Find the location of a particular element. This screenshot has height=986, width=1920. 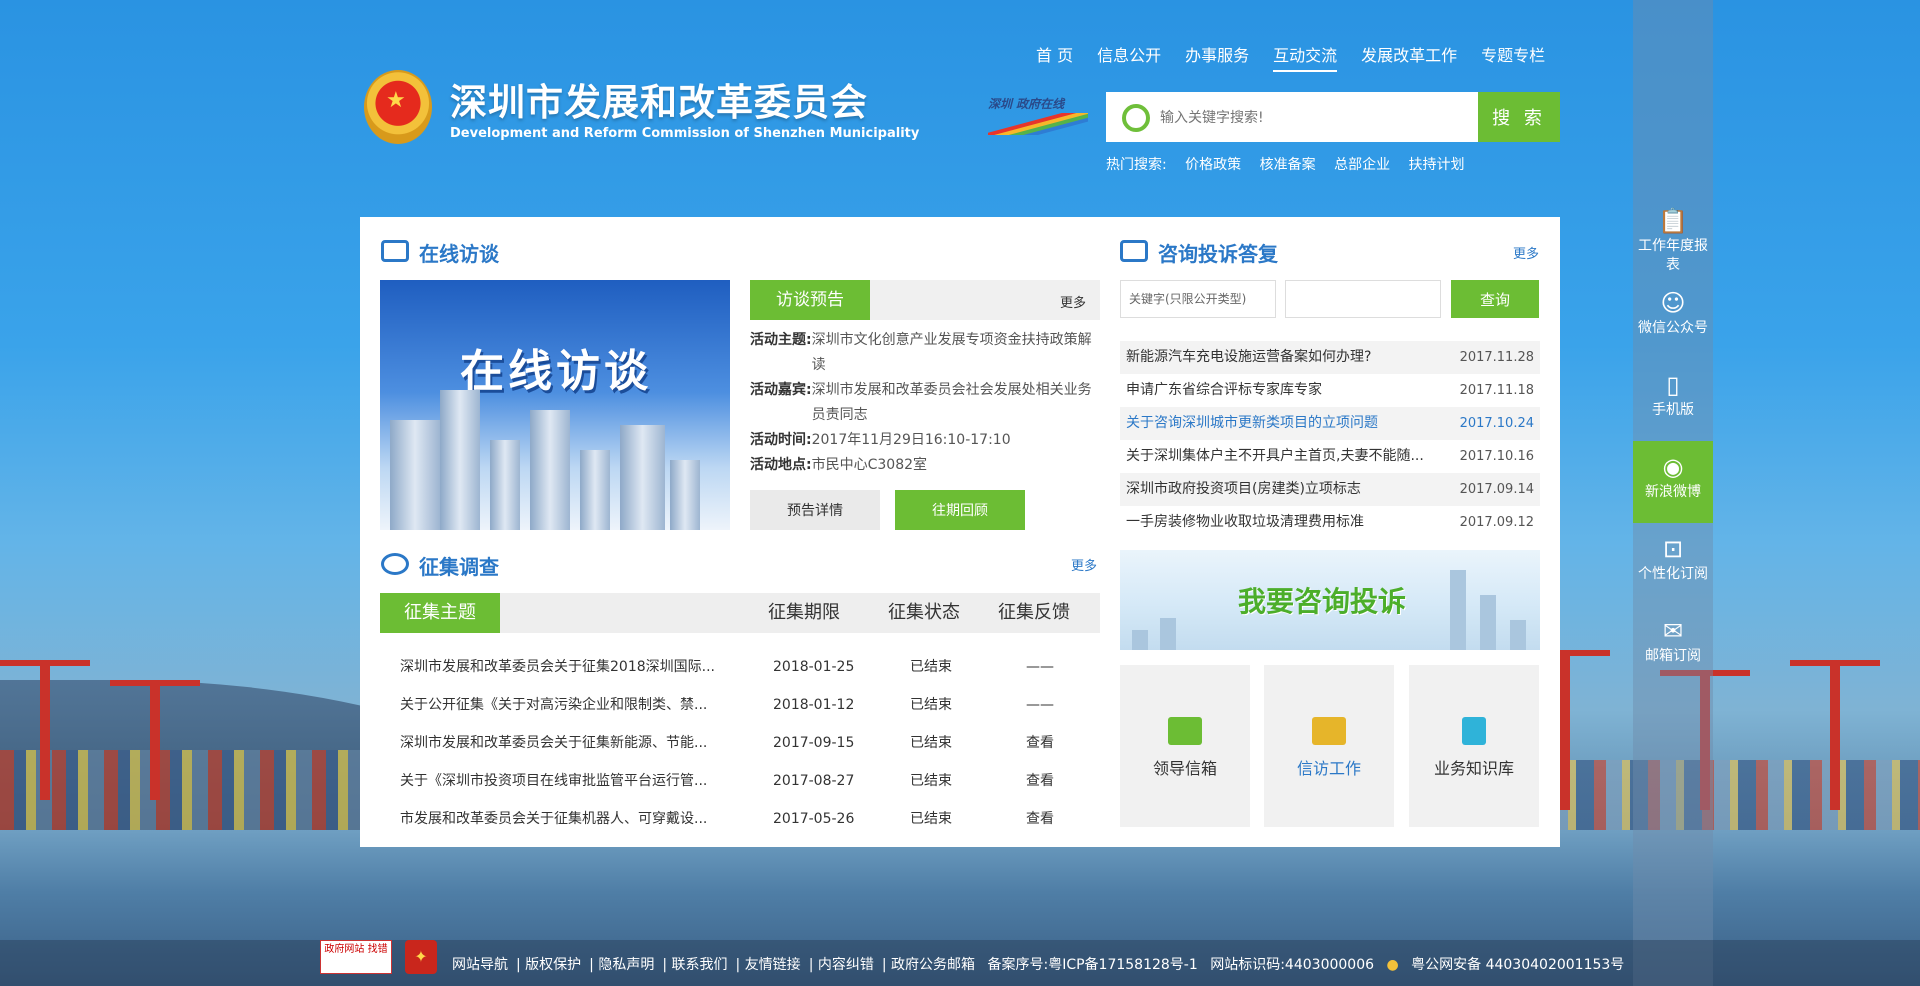

consult-row-title: 一手房装修物业收取垃圾清理费用标准 is located at coordinates (1286, 522).